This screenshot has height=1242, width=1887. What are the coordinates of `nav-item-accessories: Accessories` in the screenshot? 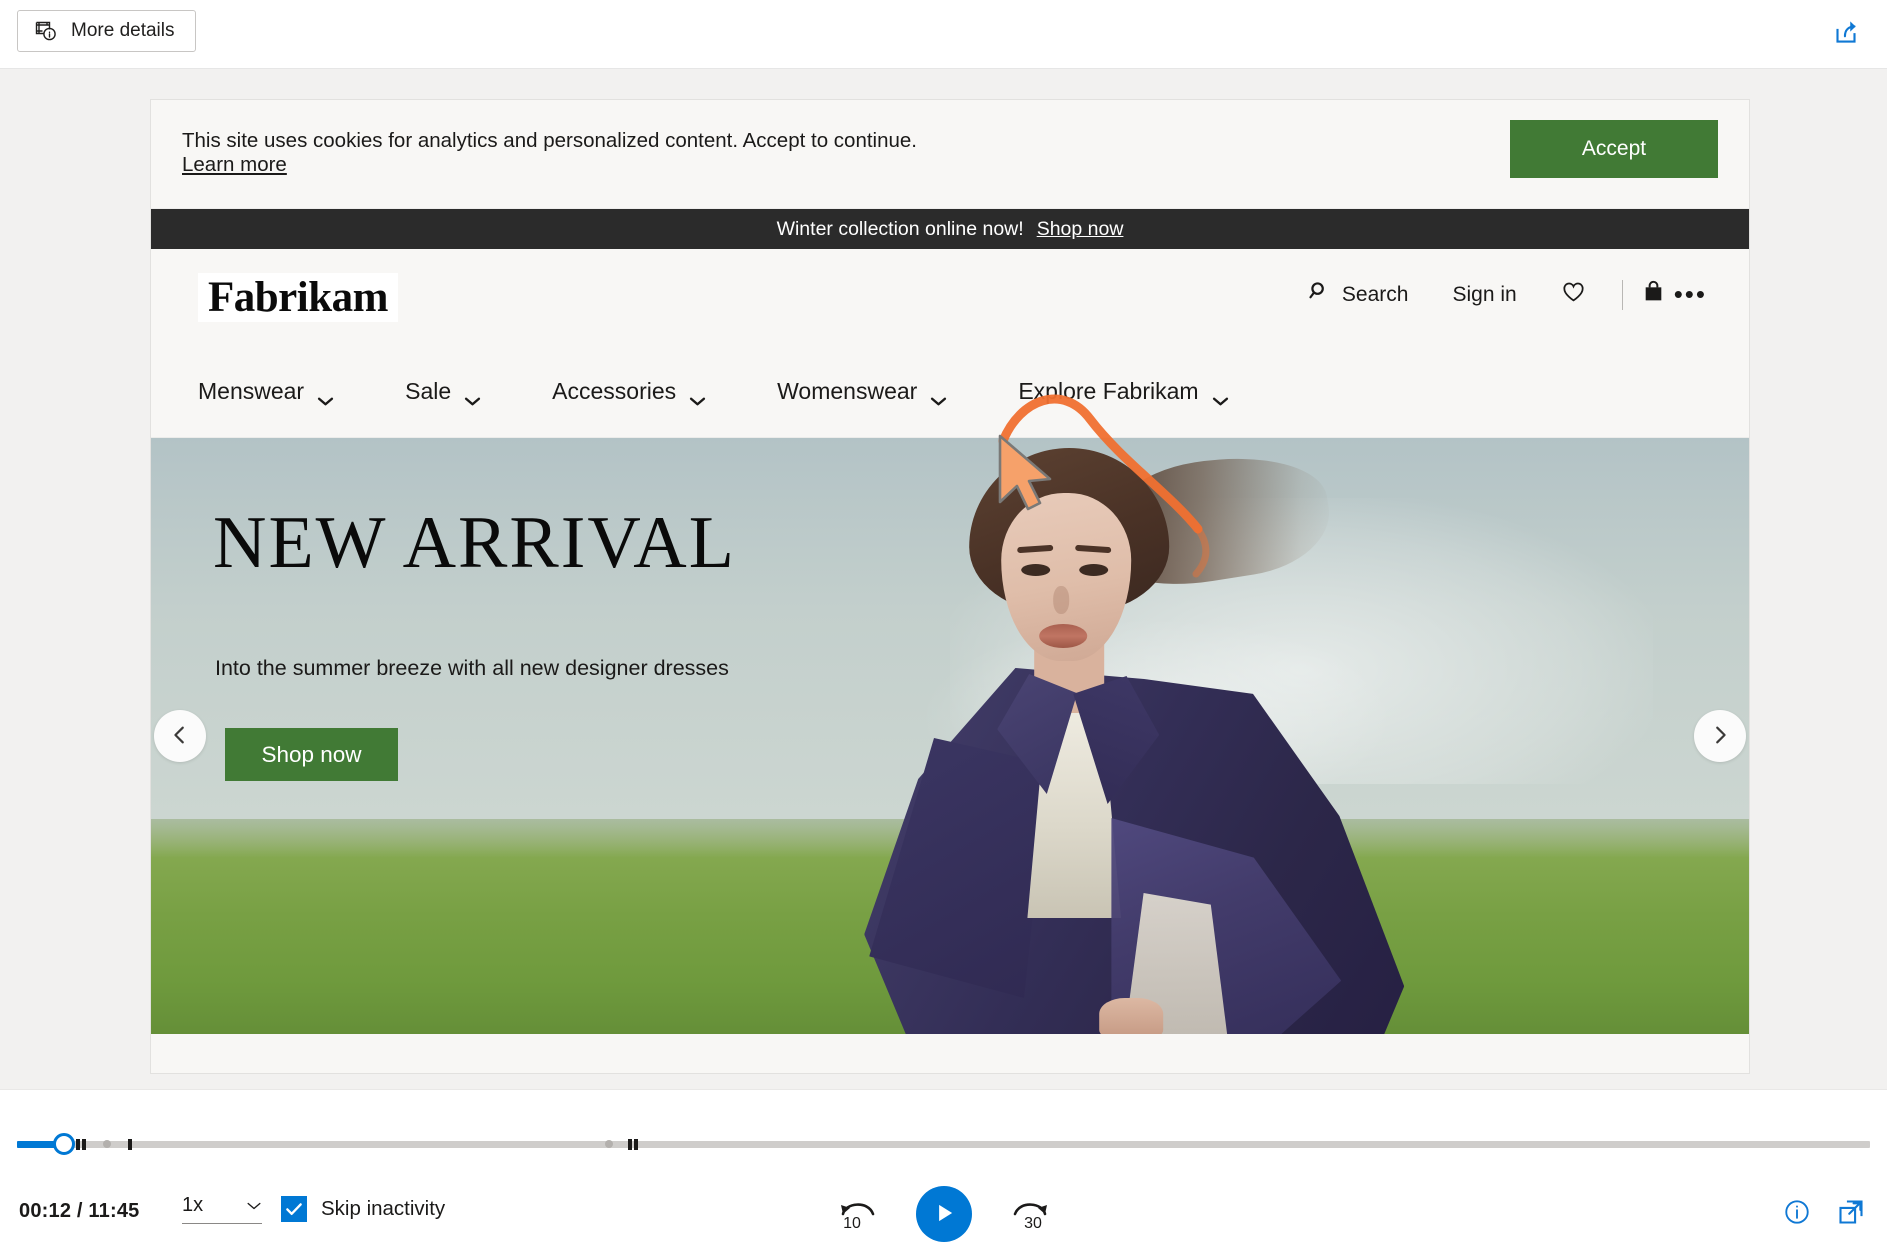 It's located at (647, 392).